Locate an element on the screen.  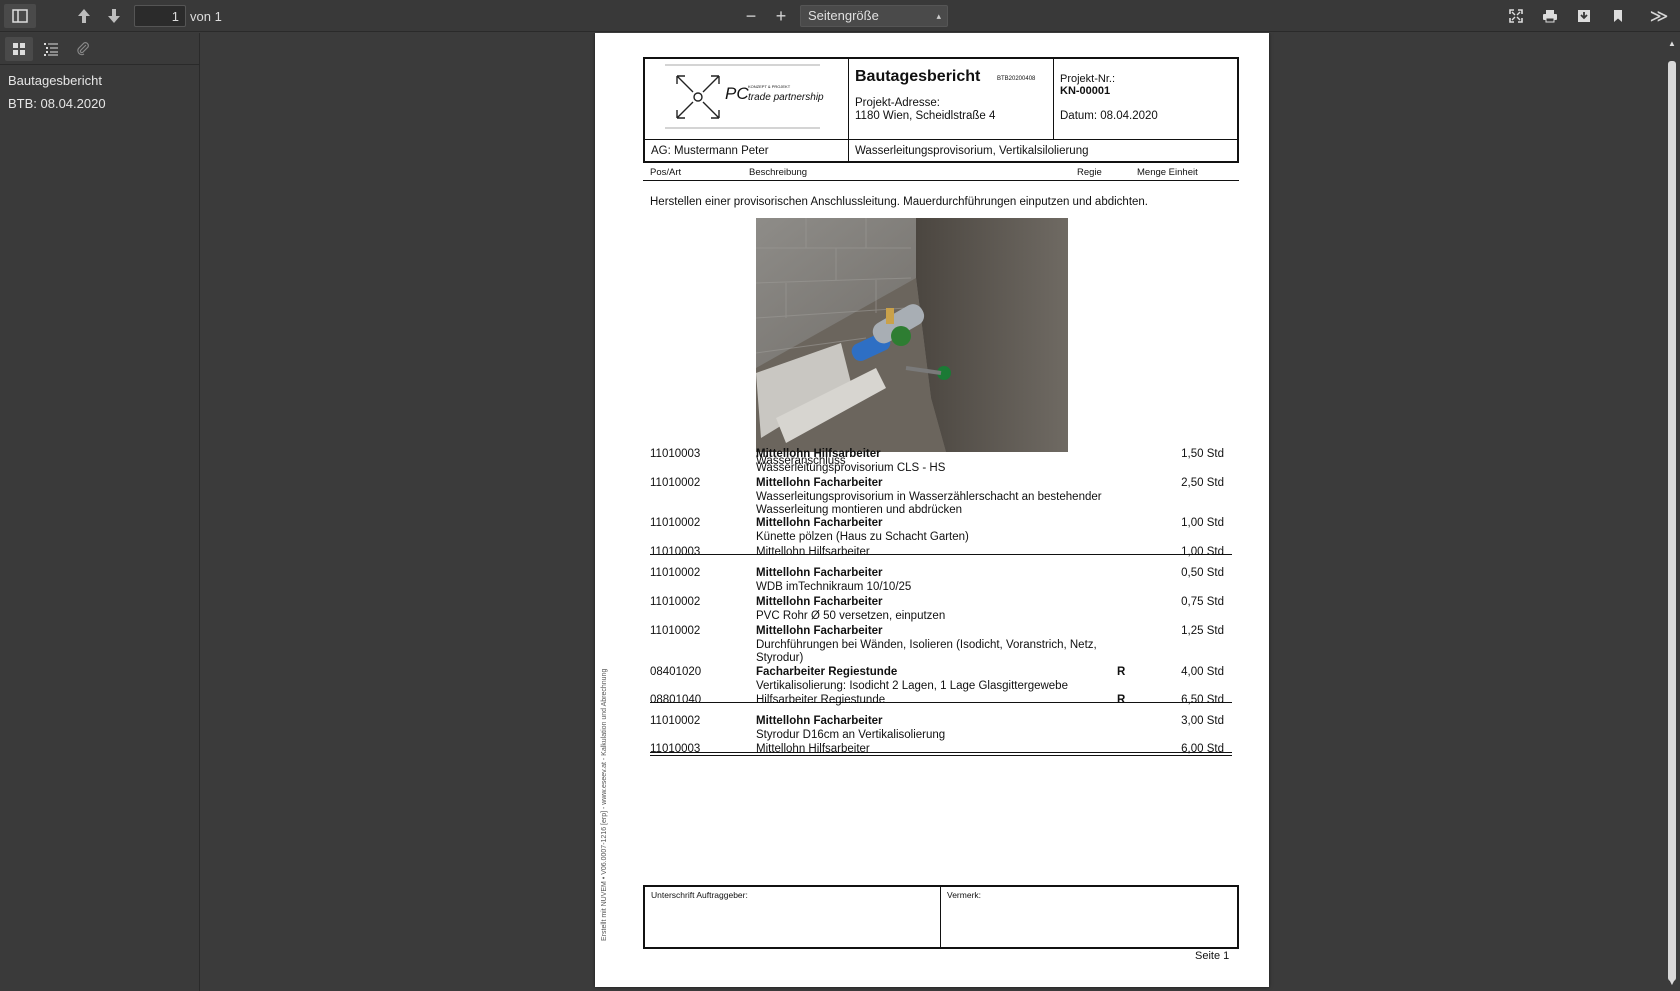
sidebar-icon is located at coordinates (20, 16).